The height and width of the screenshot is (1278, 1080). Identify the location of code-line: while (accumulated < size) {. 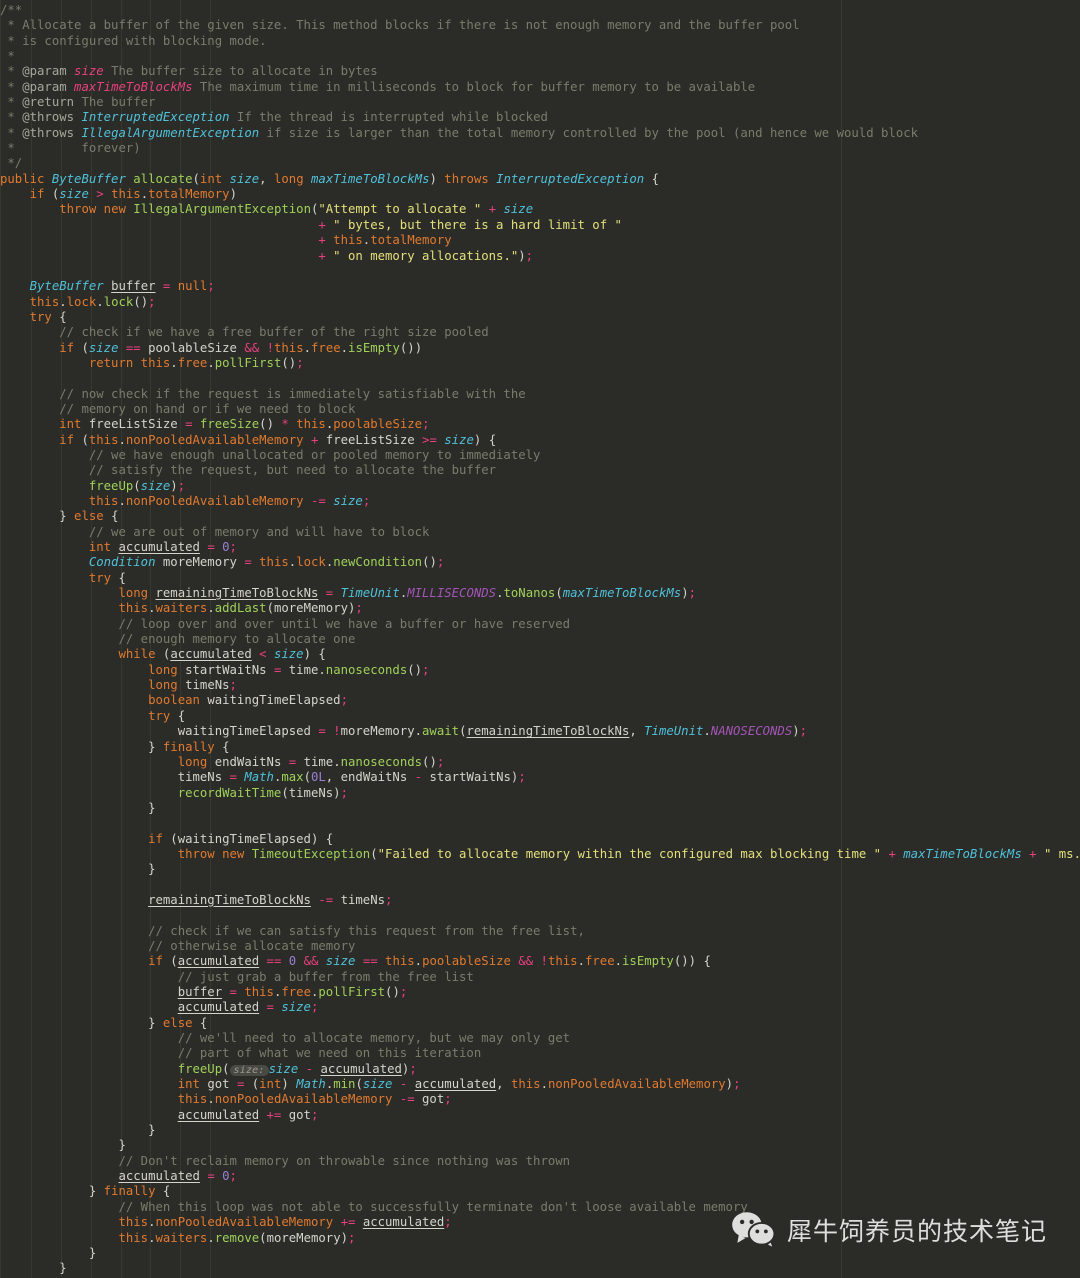
(540, 654).